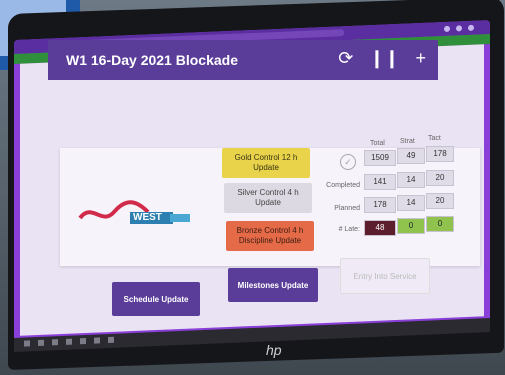  Describe the element at coordinates (411, 226) in the screenshot. I see `late-strat-cell: 0` at that location.